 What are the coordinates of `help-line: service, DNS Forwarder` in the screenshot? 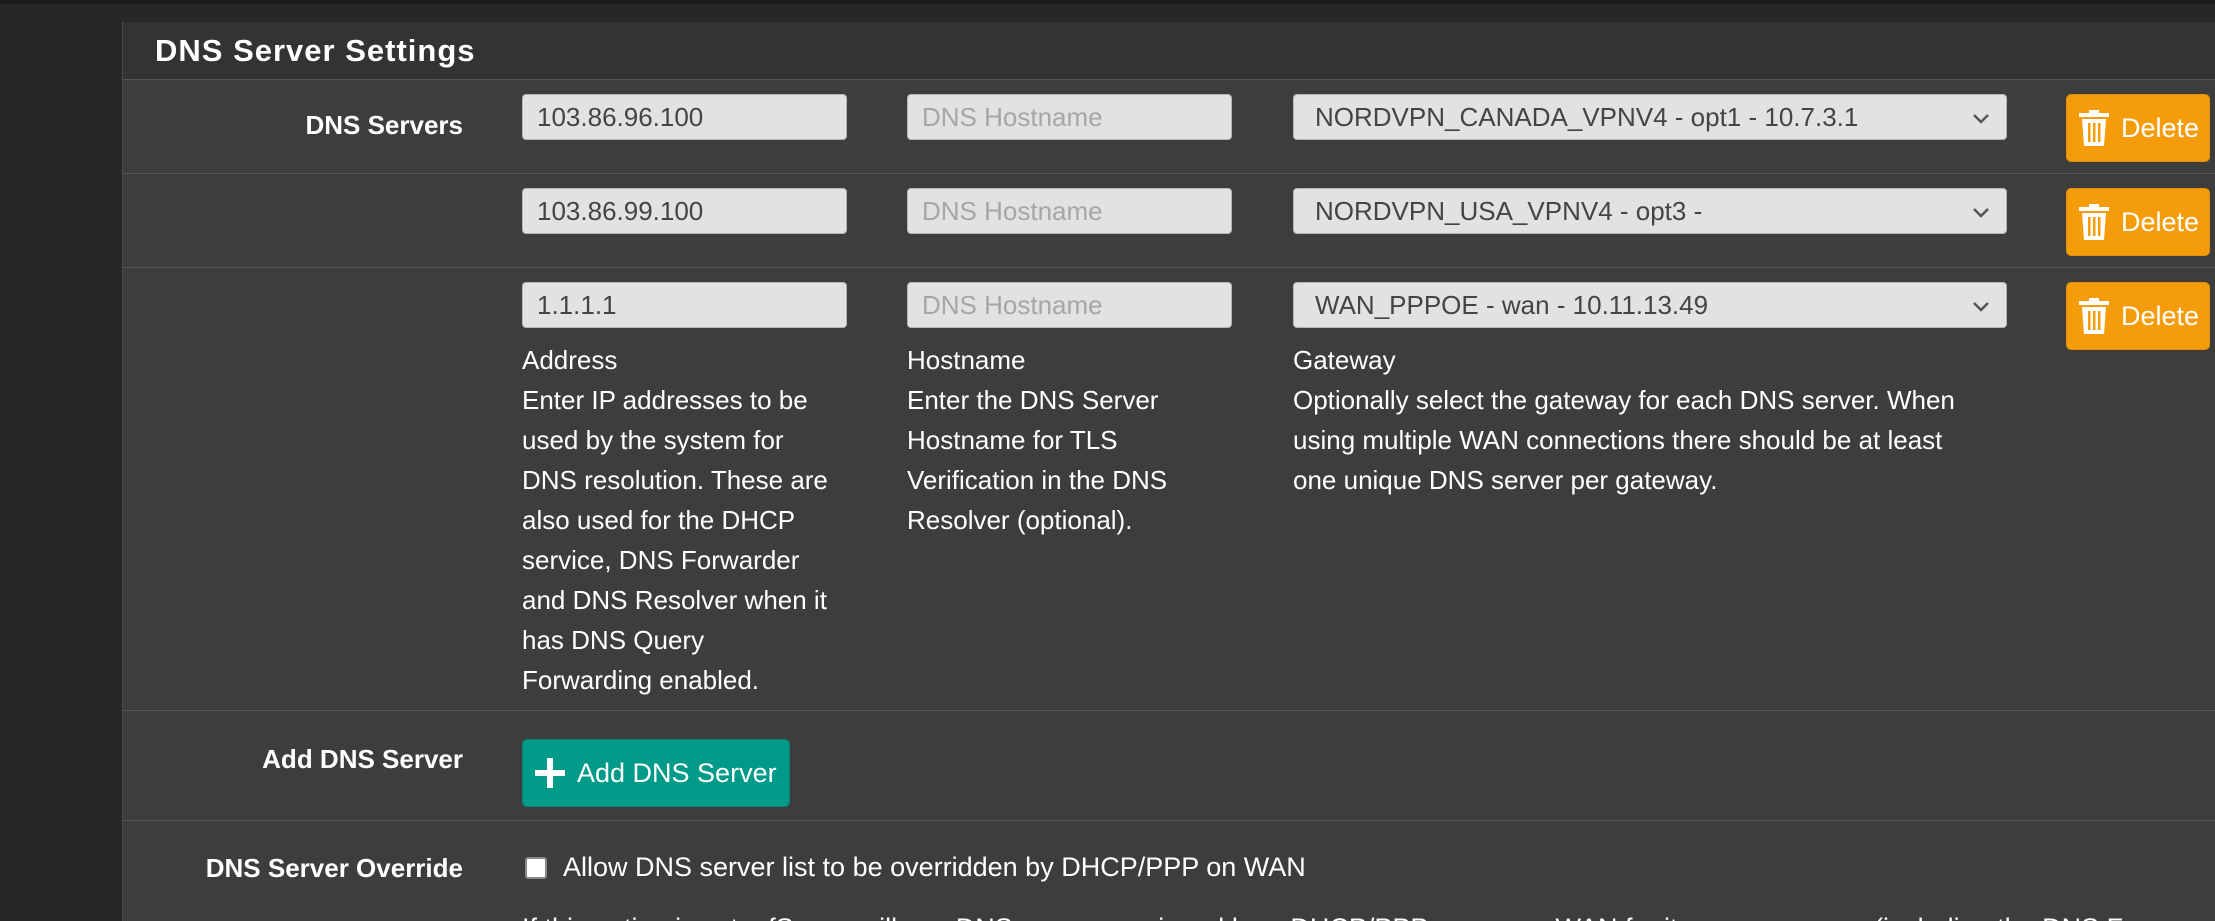 It's located at (661, 560).